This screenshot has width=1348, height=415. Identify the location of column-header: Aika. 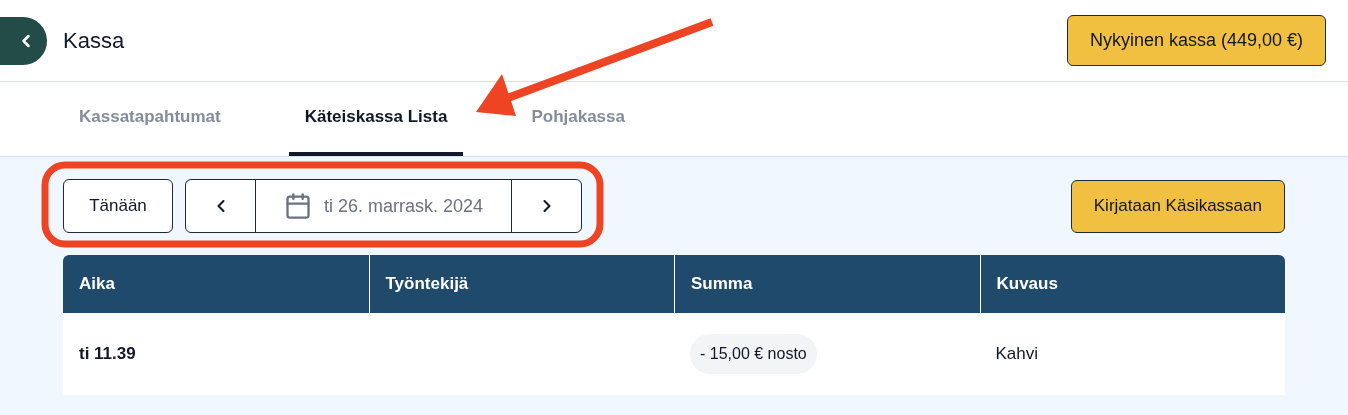
(97, 284).